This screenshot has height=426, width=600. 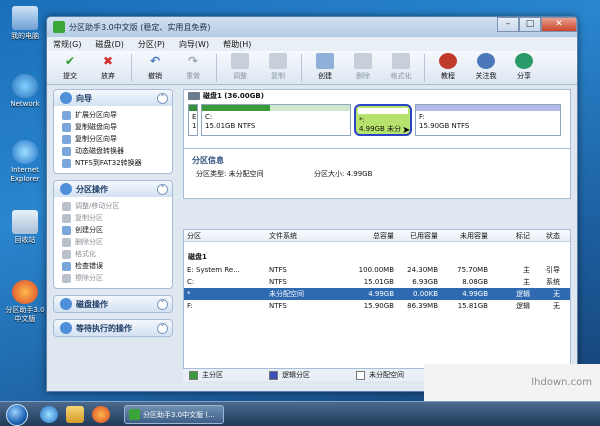 I want to click on op-format: 格式化, so click(x=114, y=254).